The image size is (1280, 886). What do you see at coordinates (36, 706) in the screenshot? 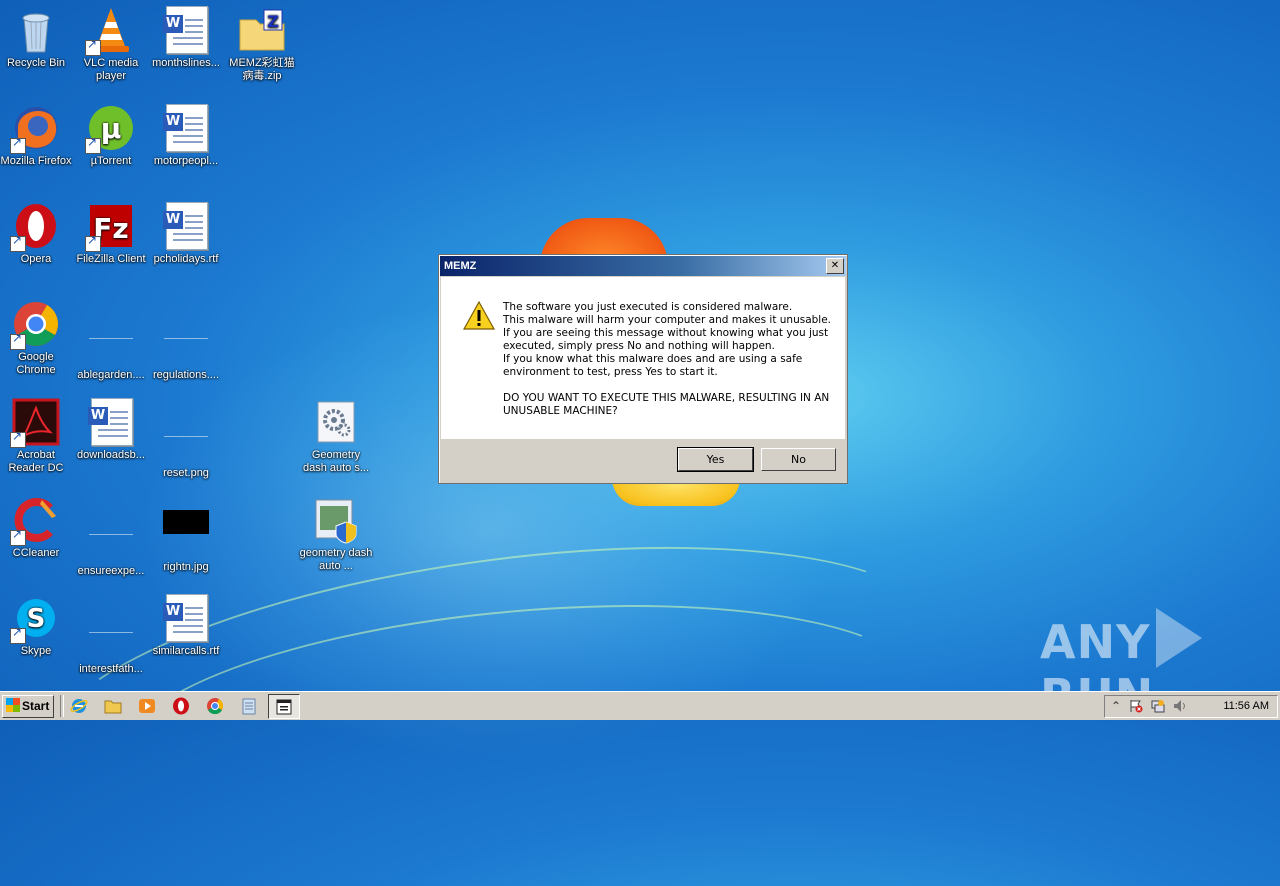
I see `start-label: Start` at bounding box center [36, 706].